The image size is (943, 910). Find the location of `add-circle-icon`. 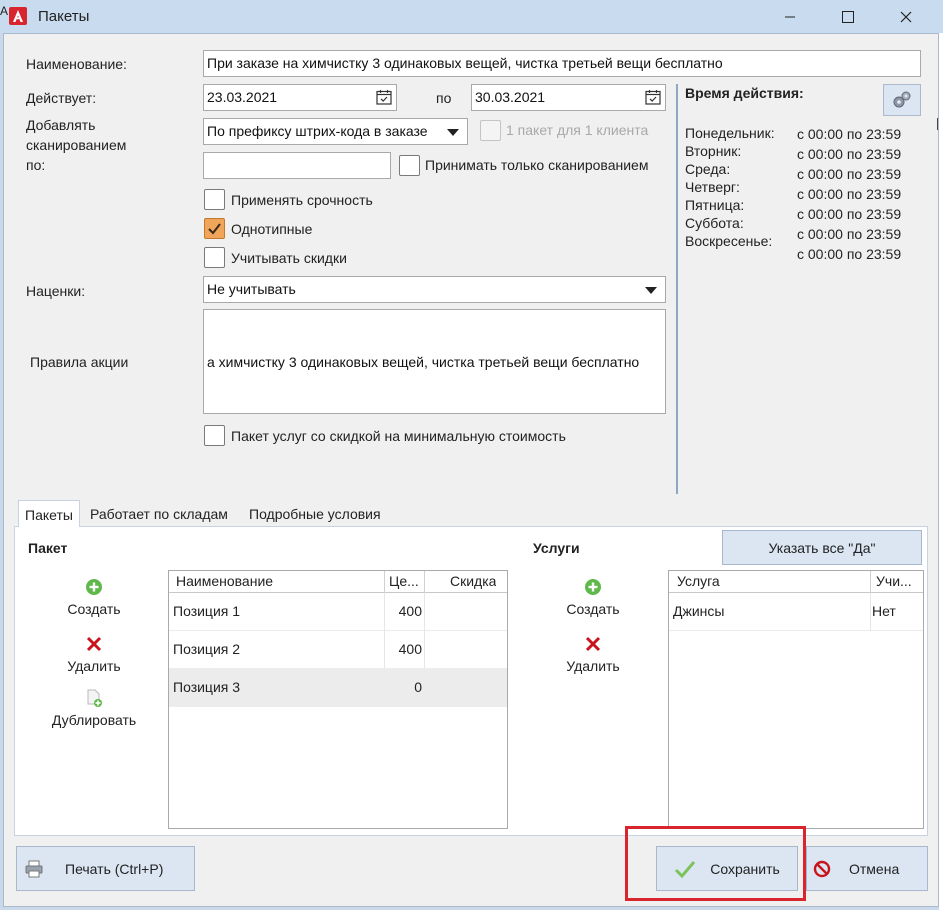

add-circle-icon is located at coordinates (593, 587).